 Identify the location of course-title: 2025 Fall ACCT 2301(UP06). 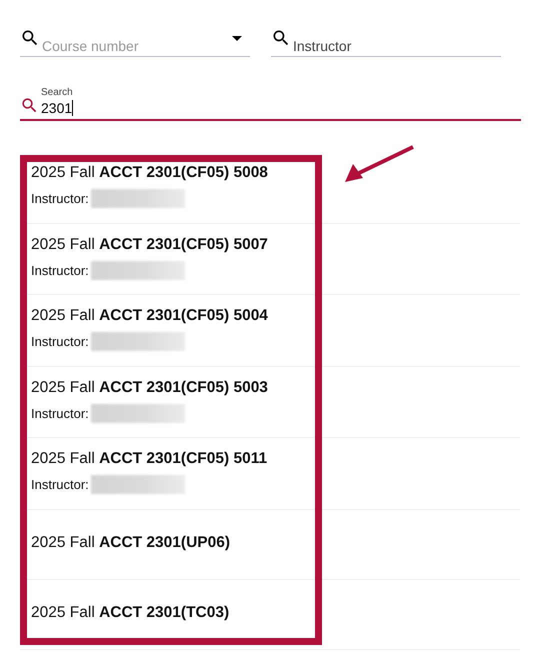
(275, 543).